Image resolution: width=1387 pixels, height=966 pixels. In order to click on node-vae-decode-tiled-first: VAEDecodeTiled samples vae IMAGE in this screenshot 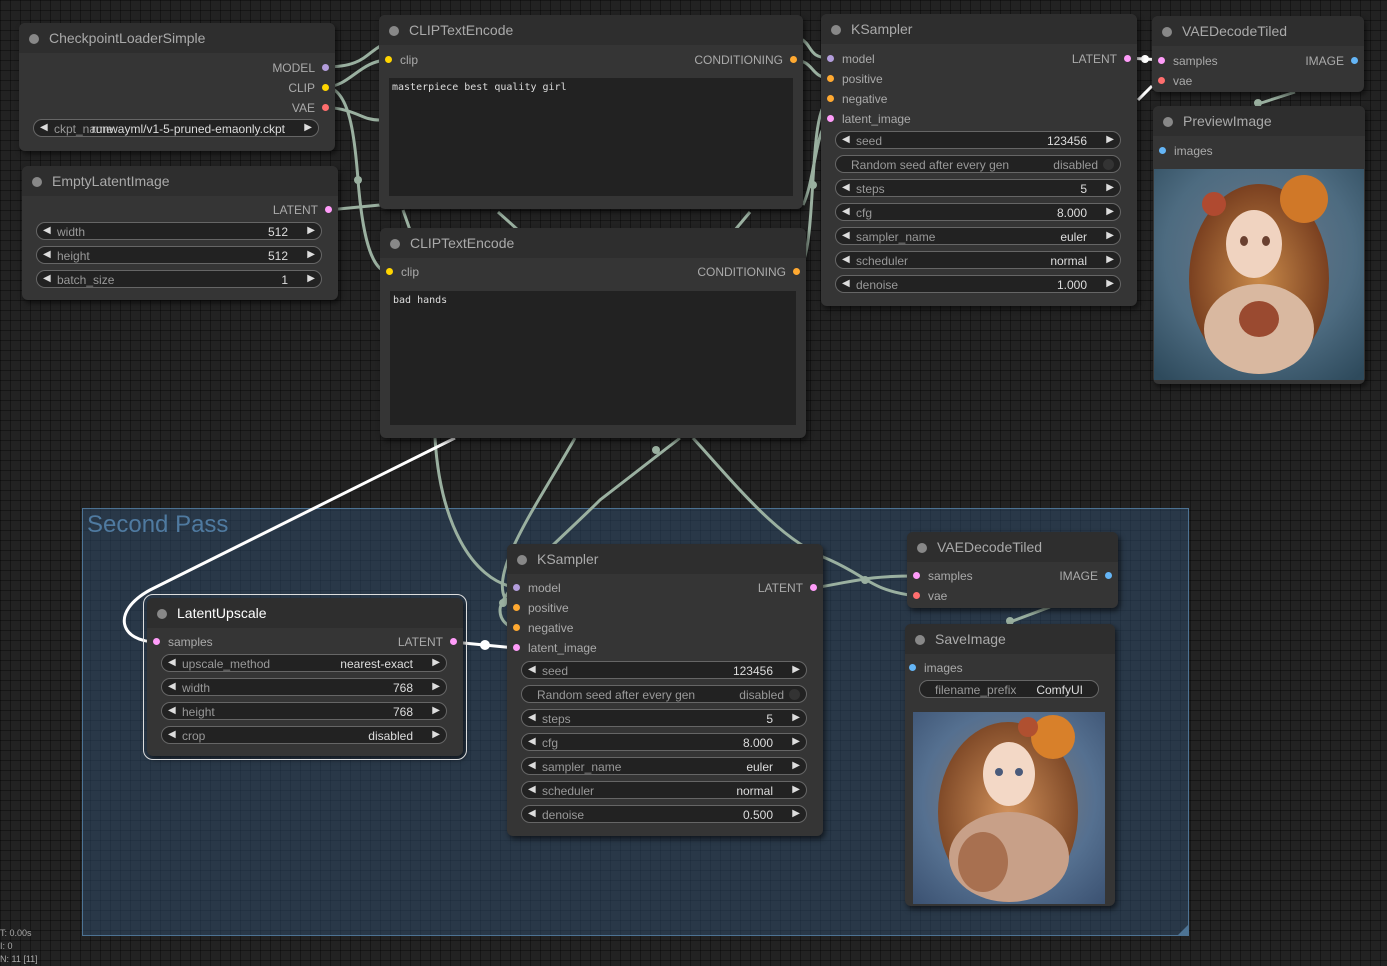, I will do `click(1258, 54)`.